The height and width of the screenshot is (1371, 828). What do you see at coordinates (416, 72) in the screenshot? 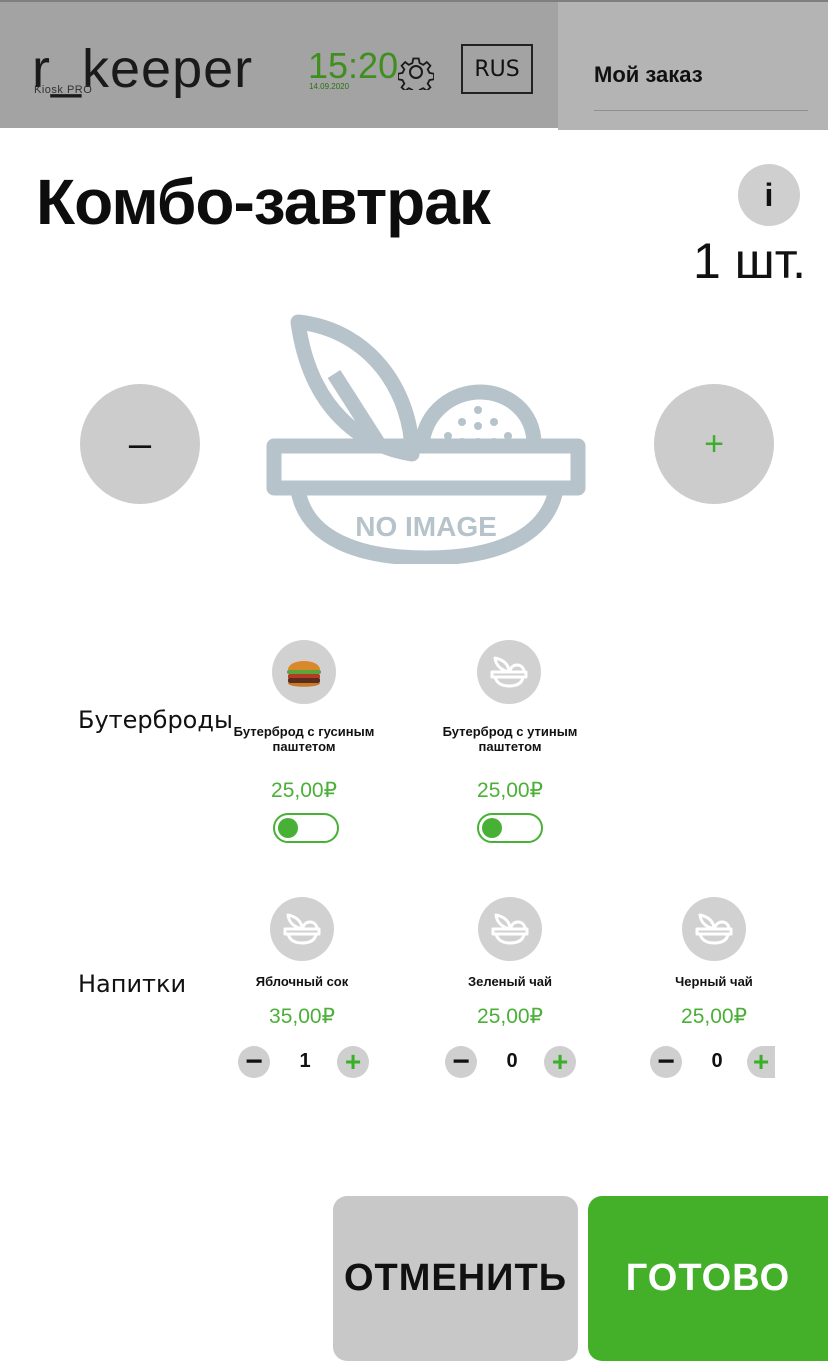
I see `gear-icon` at bounding box center [416, 72].